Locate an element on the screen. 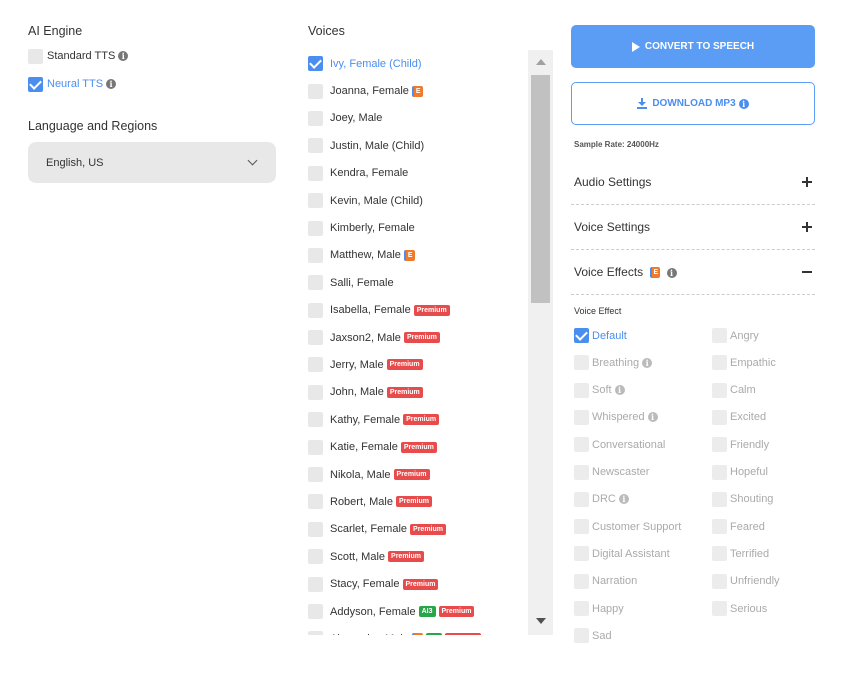 The height and width of the screenshot is (679, 863). voice-item: Stacy, Female Premium is located at coordinates (415, 583).